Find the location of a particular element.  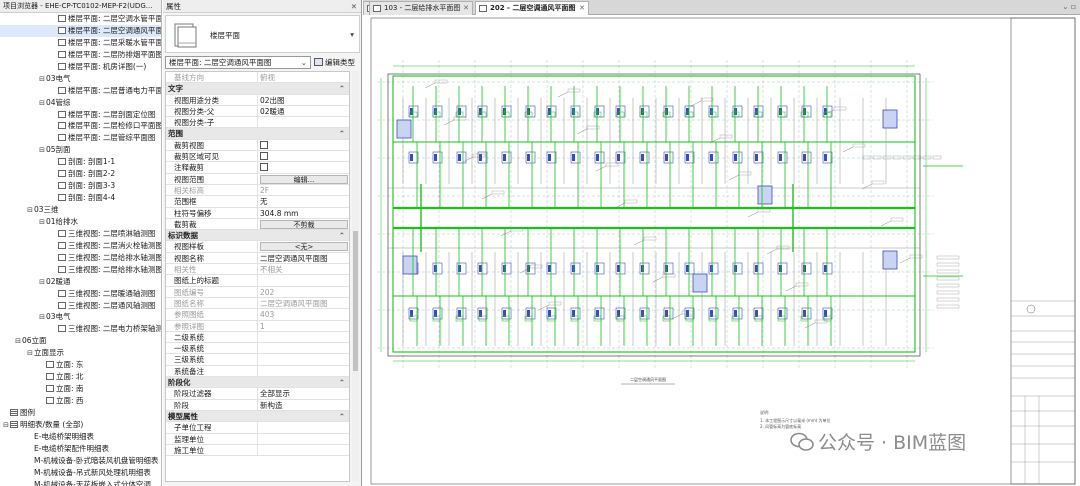

type-selector: 楼层平面 ▾ is located at coordinates (262, 34).